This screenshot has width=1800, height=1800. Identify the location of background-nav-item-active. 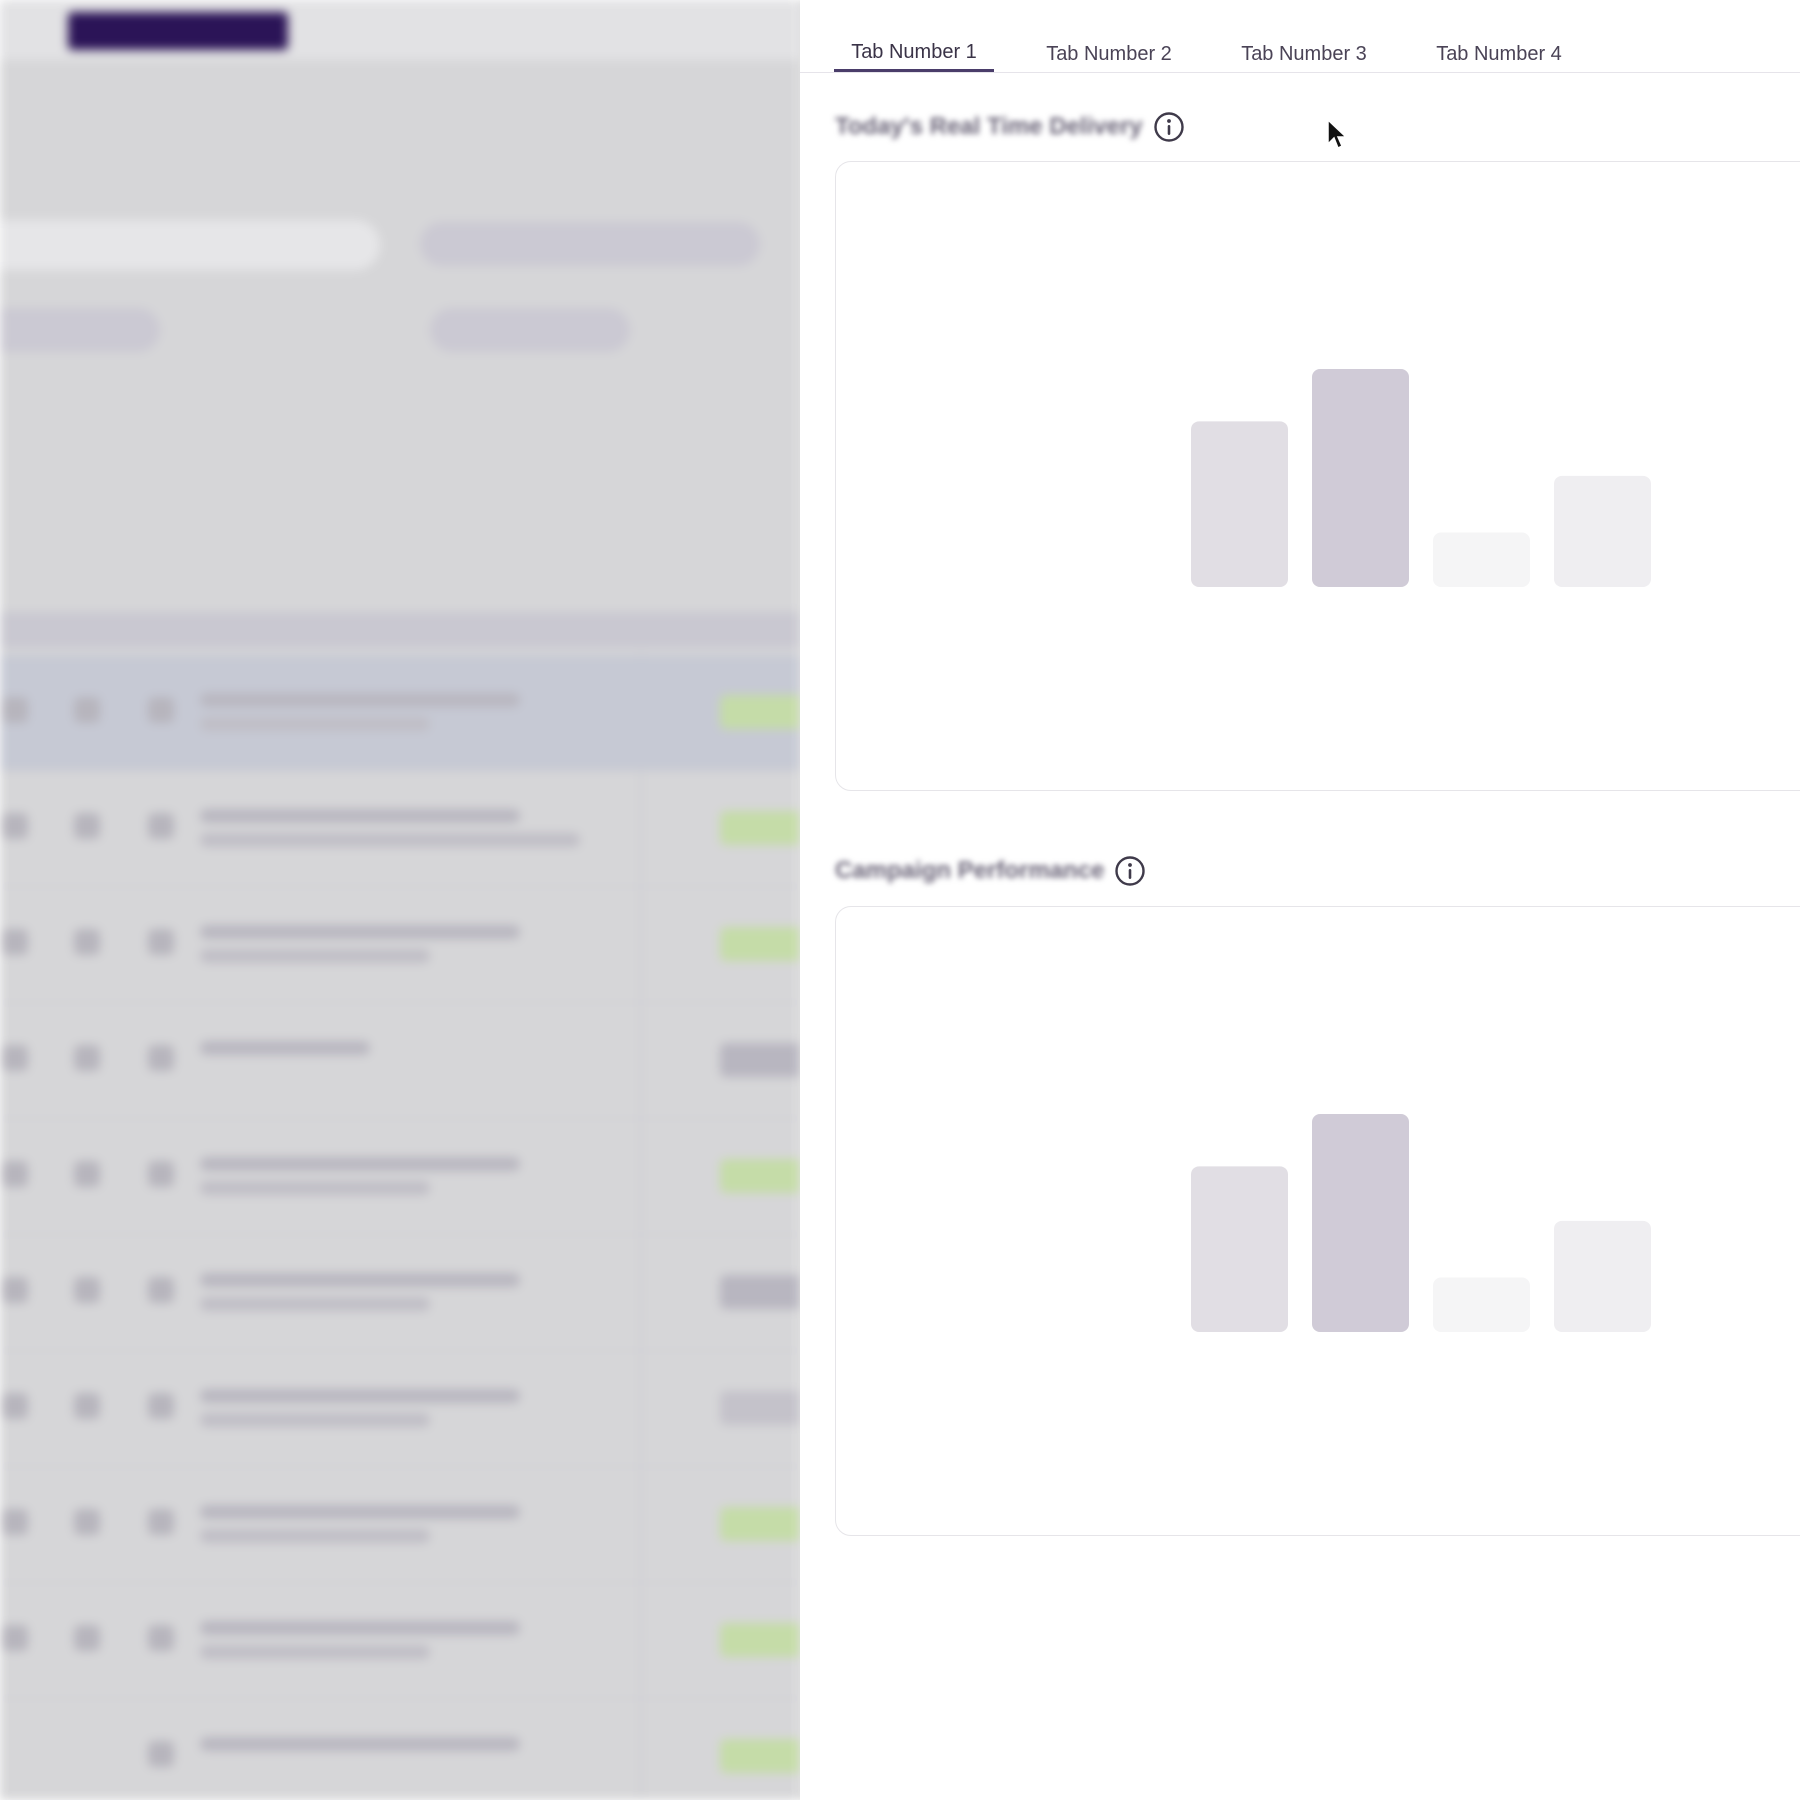
(178, 31).